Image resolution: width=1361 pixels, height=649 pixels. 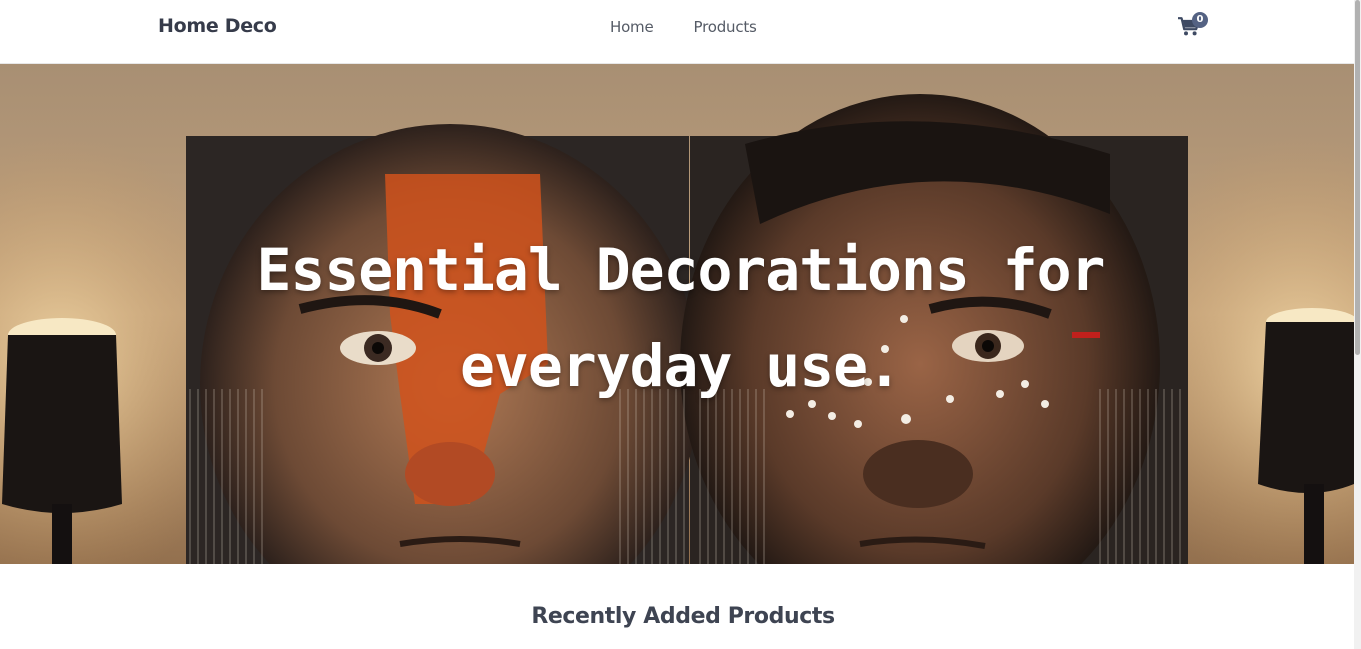 I want to click on cart-button: 0, so click(x=1193, y=26).